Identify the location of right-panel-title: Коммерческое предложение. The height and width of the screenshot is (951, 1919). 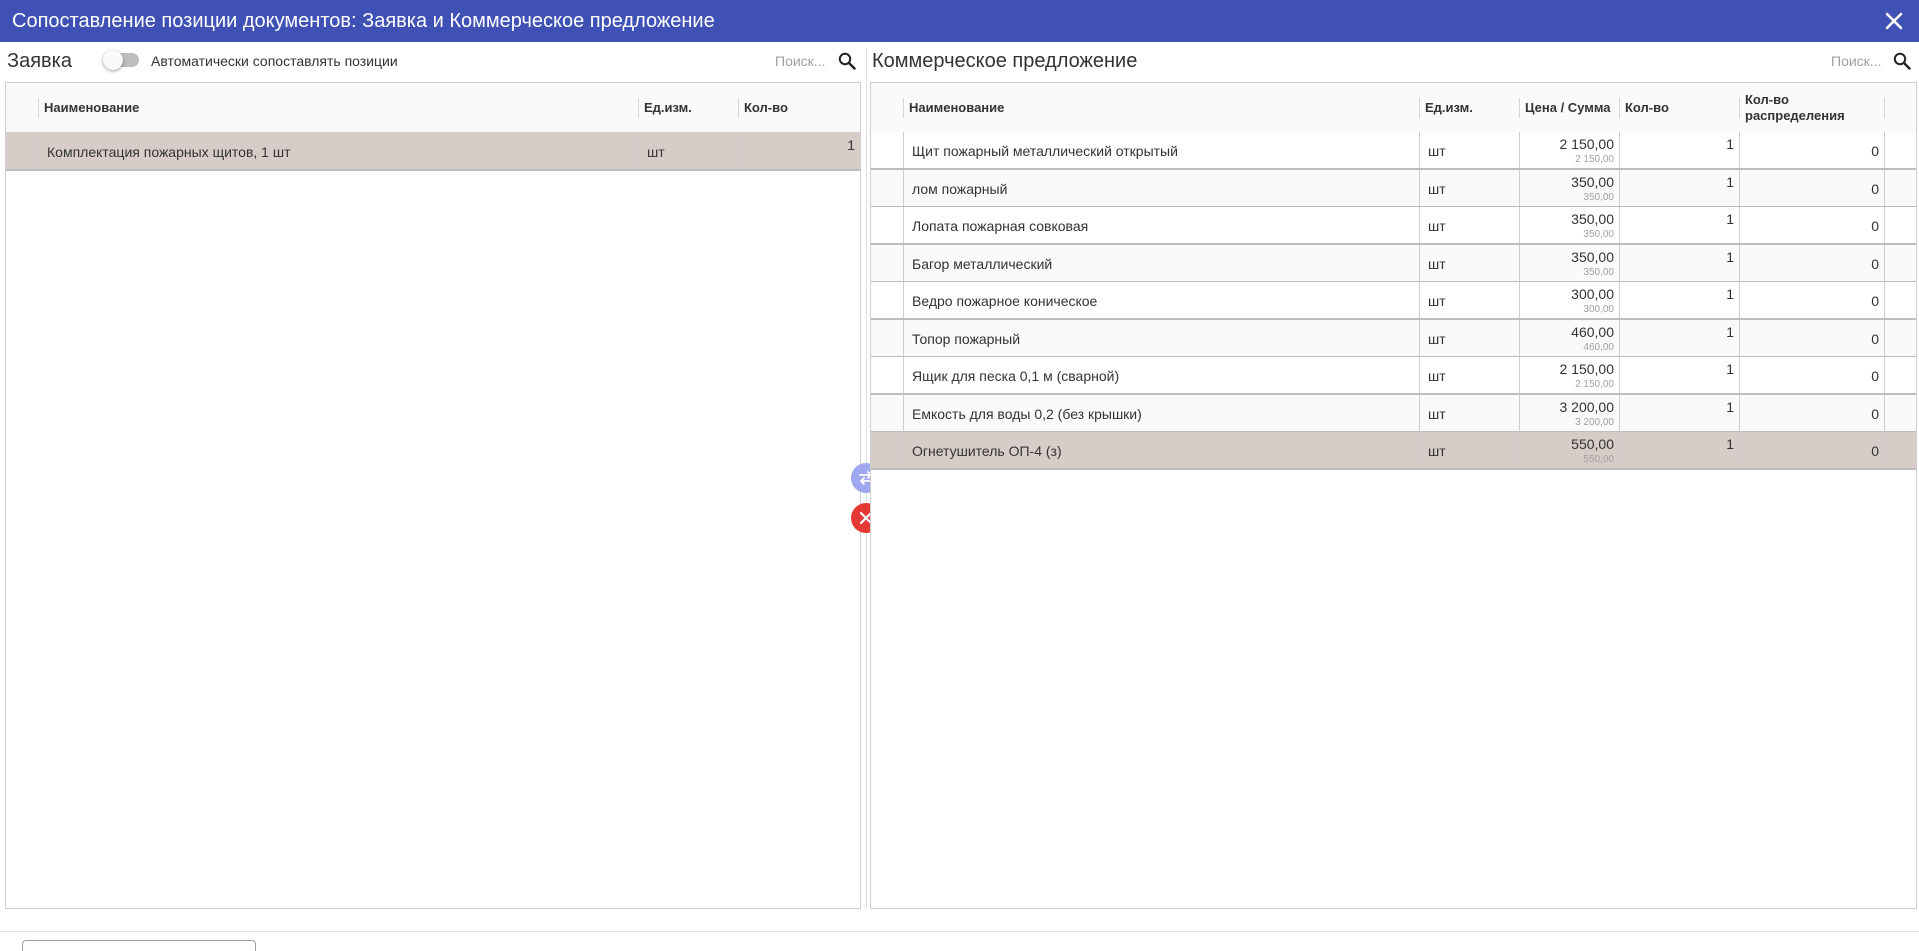
(1005, 61).